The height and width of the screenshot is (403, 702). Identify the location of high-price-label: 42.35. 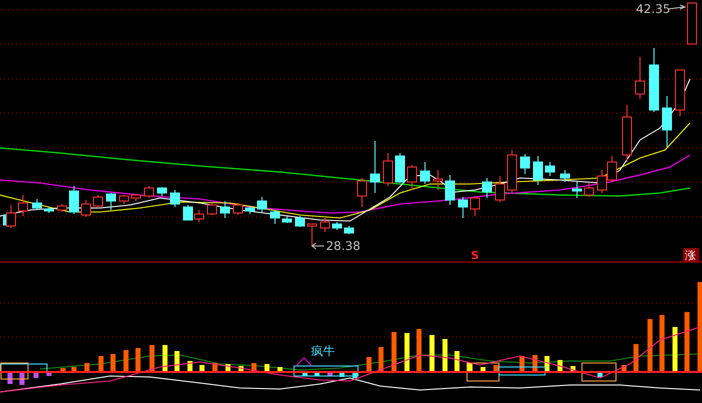
(653, 9).